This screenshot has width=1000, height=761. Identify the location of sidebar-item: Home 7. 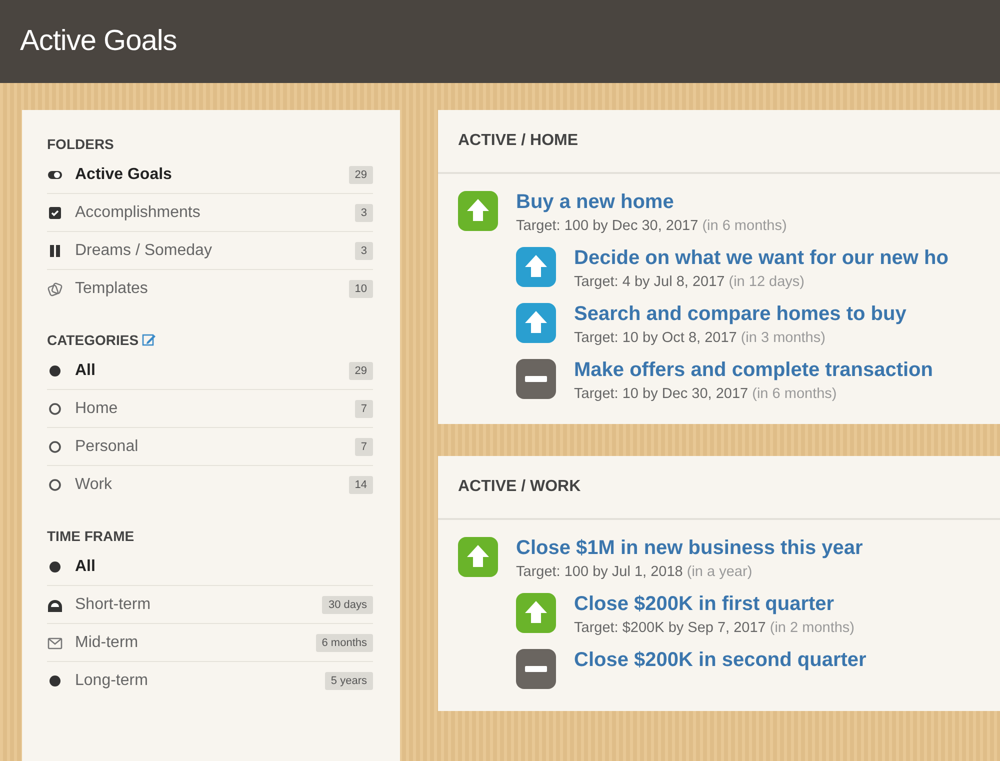
(210, 409).